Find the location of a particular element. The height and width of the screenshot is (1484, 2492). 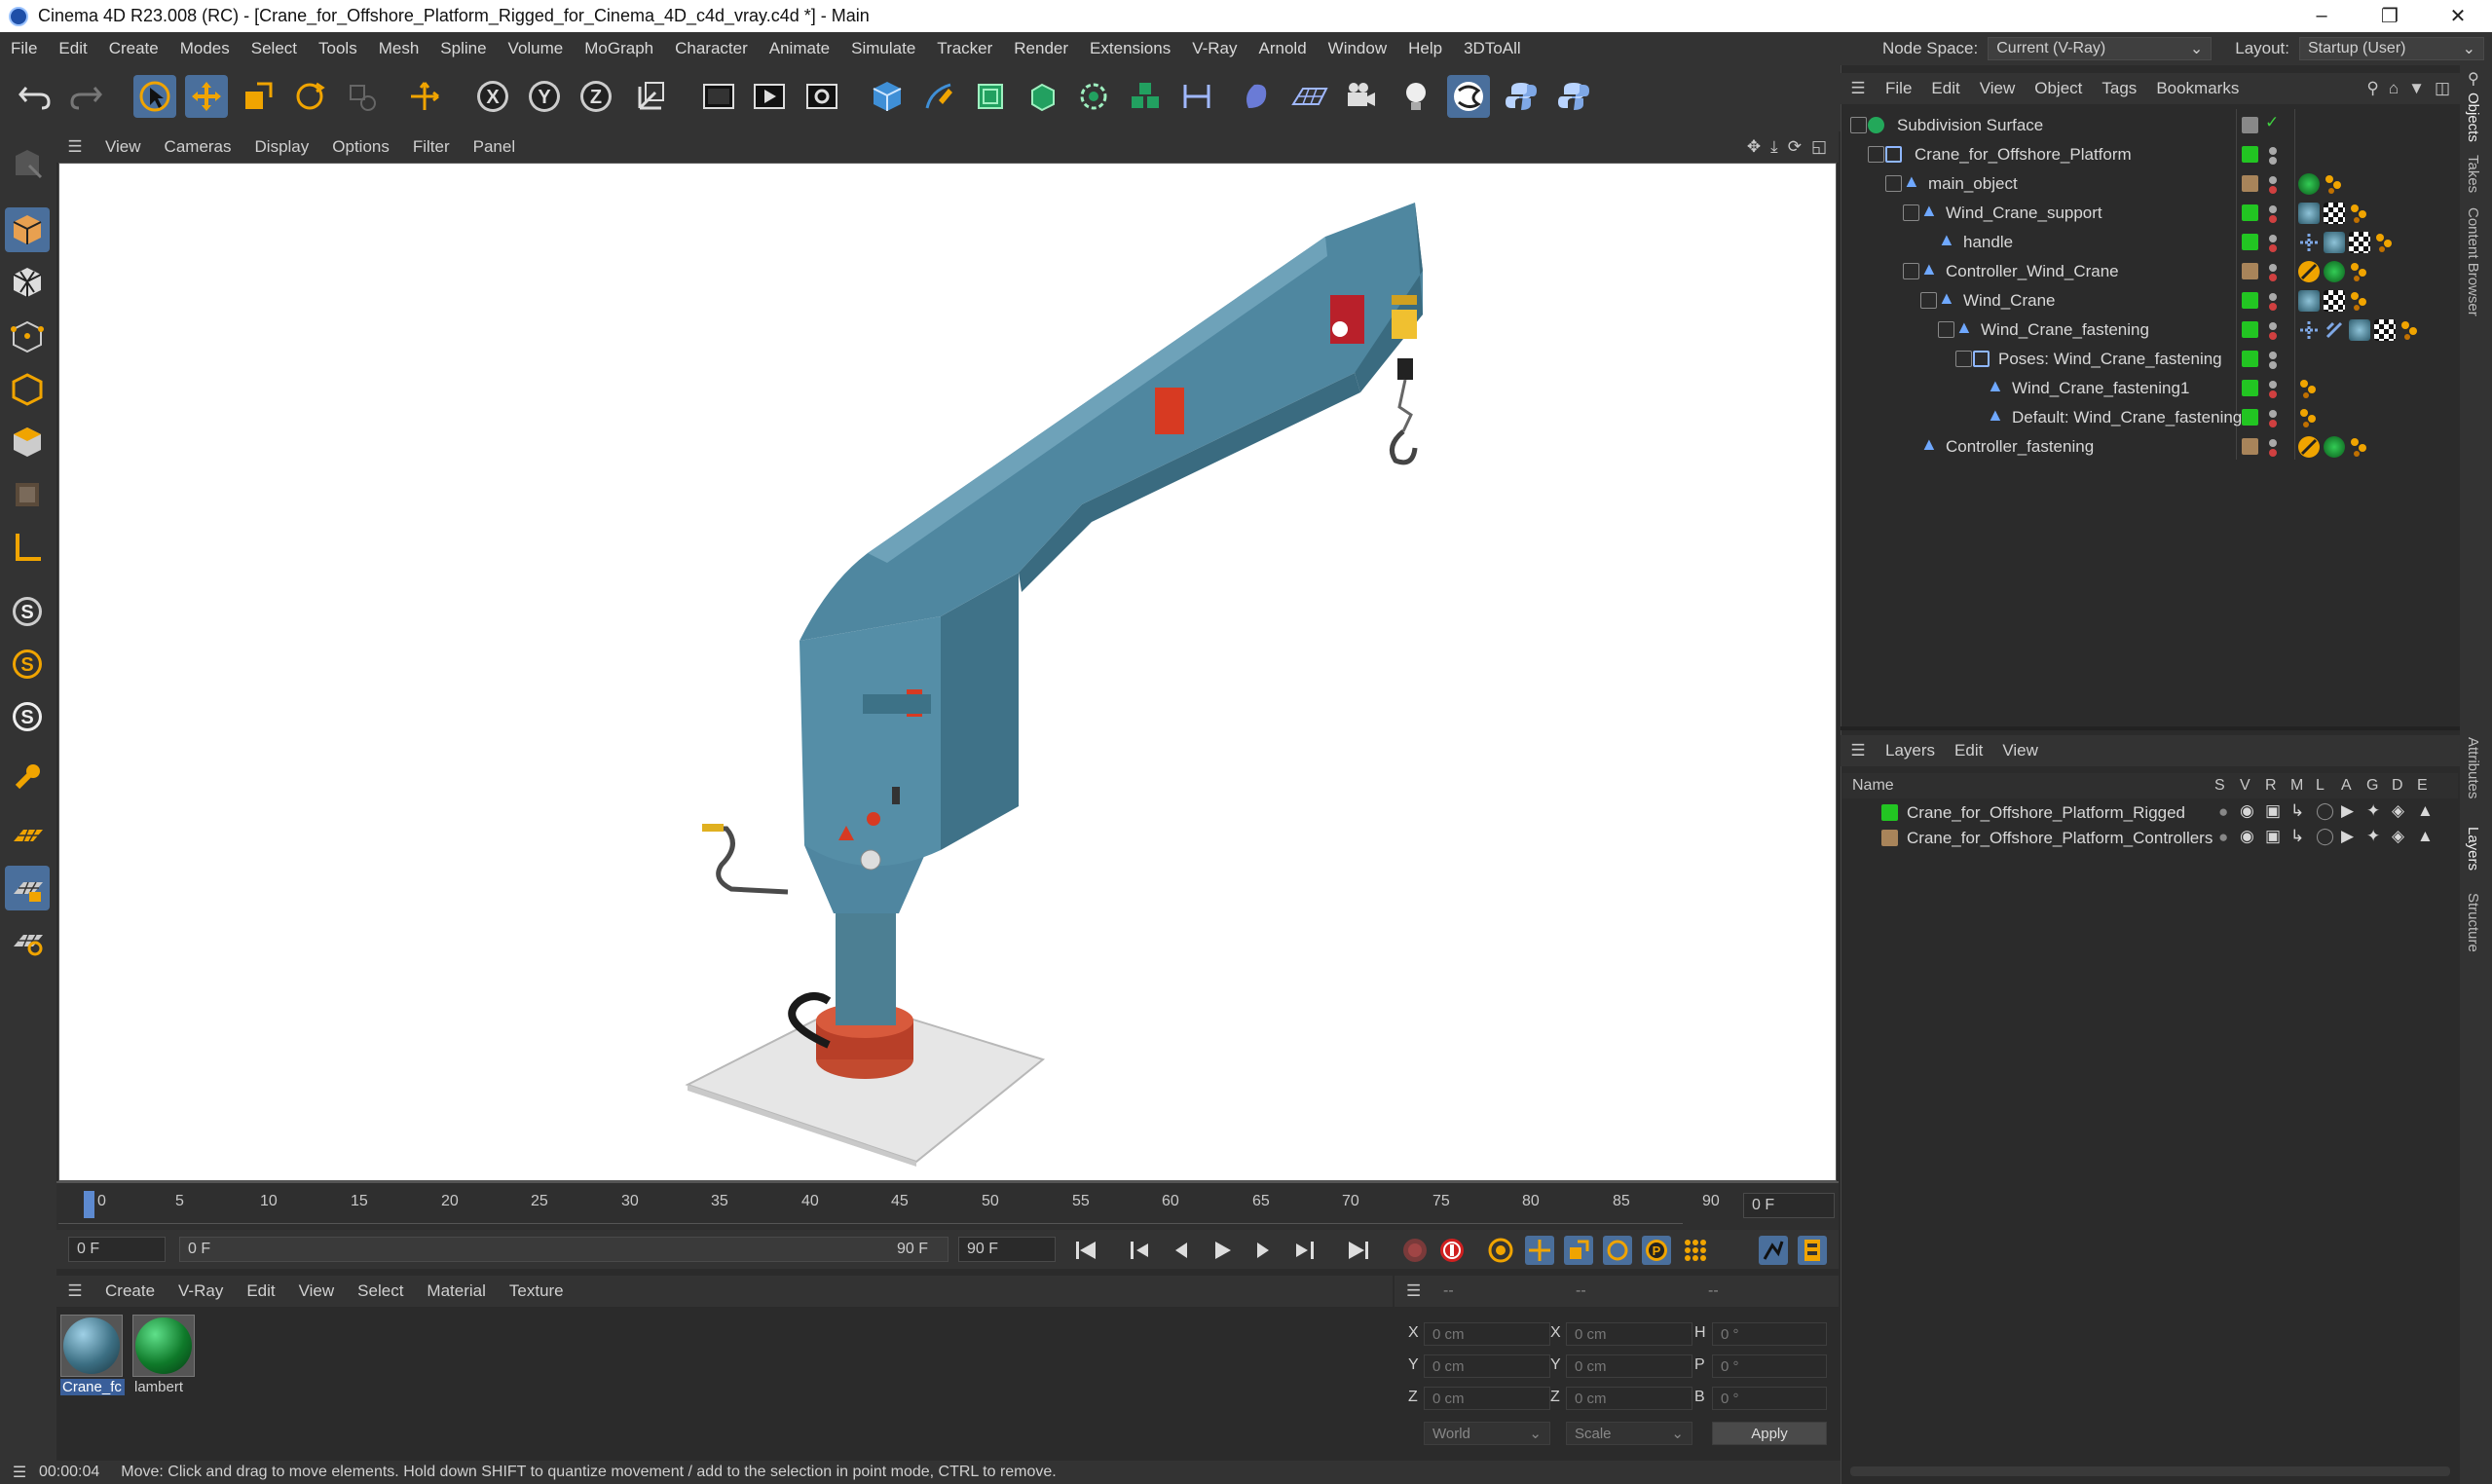

autokeying-icon is located at coordinates (1452, 1250).